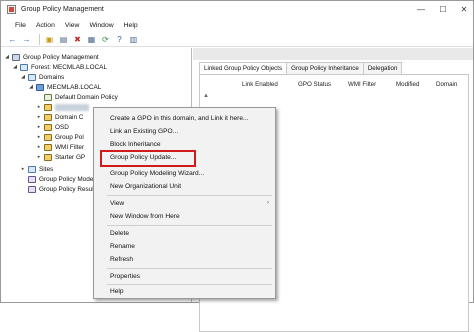 This screenshot has height=332, width=474. I want to click on tree-forest-label: Forest: MECMLAB.LOCAL, so click(69, 67).